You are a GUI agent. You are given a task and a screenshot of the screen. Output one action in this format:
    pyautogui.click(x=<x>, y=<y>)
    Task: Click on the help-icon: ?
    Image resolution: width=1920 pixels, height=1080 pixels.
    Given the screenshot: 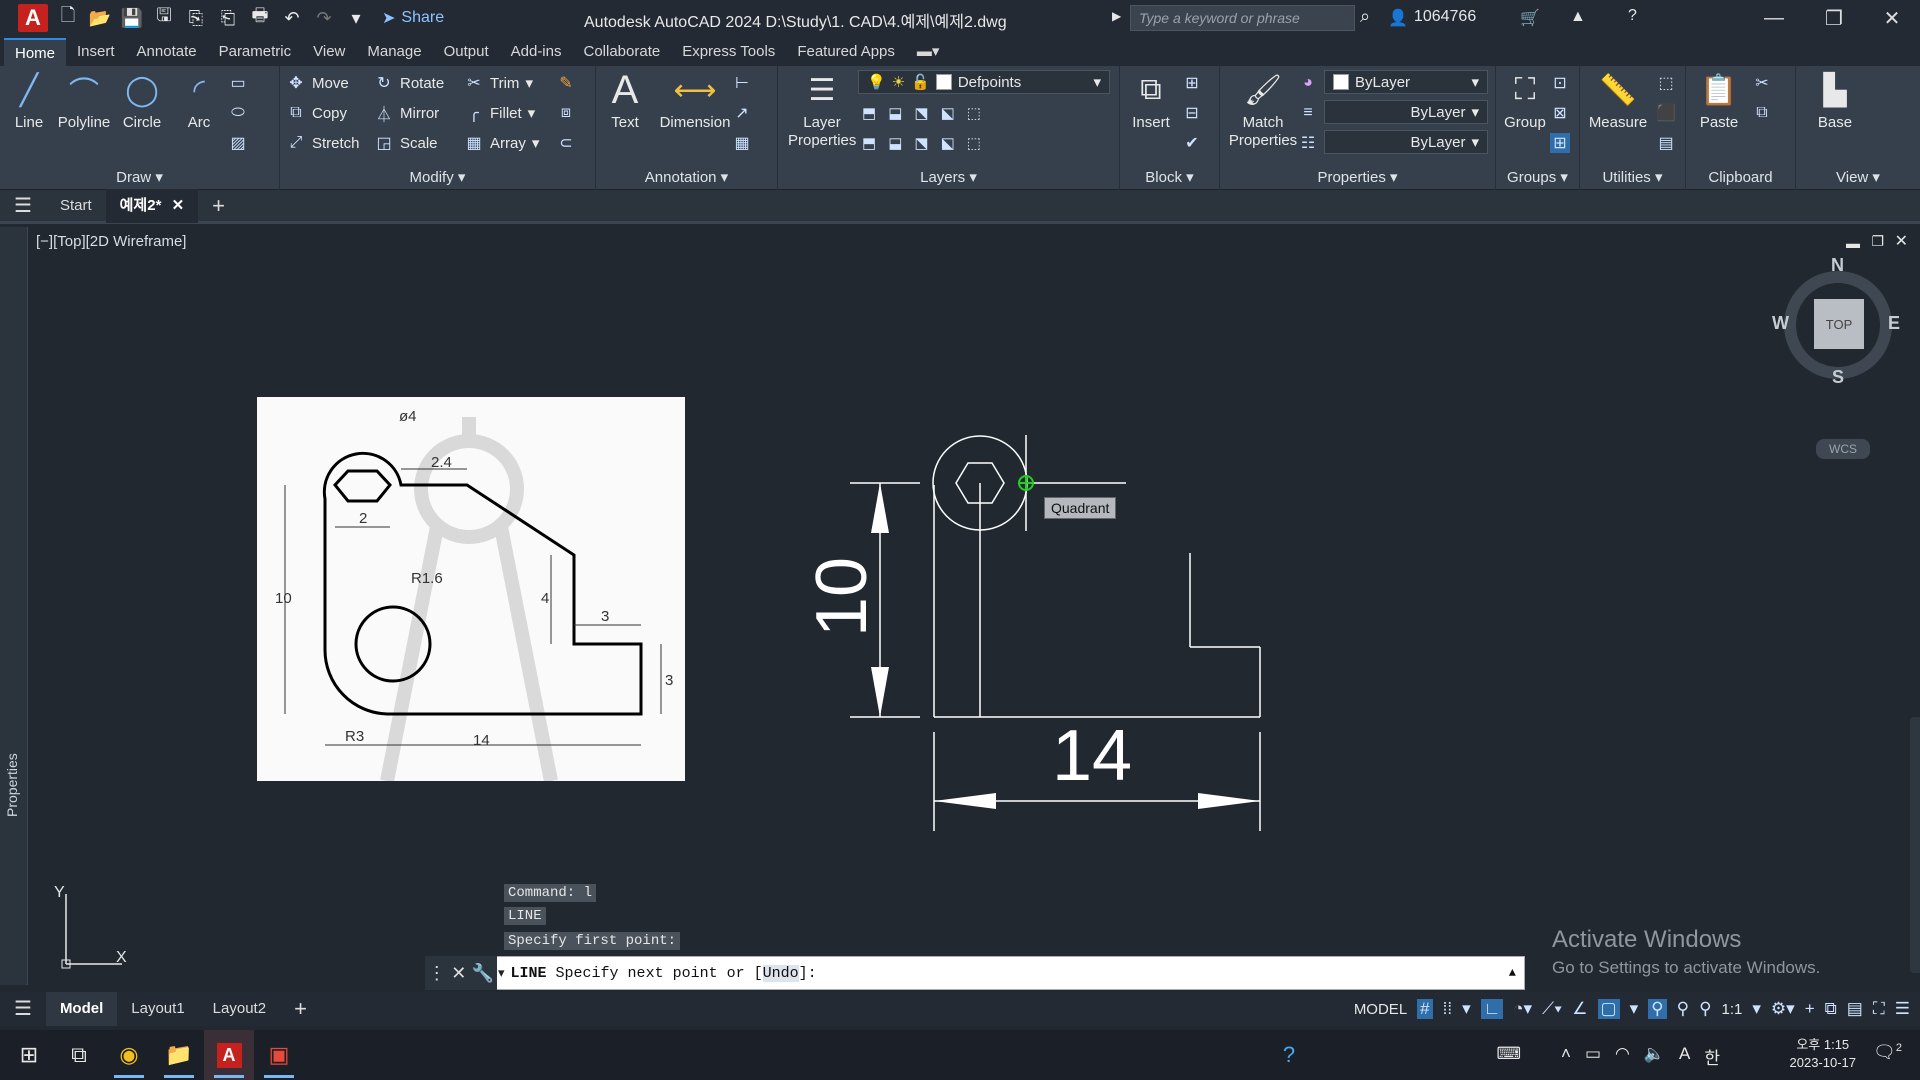 What is the action you would take?
    pyautogui.click(x=1632, y=16)
    